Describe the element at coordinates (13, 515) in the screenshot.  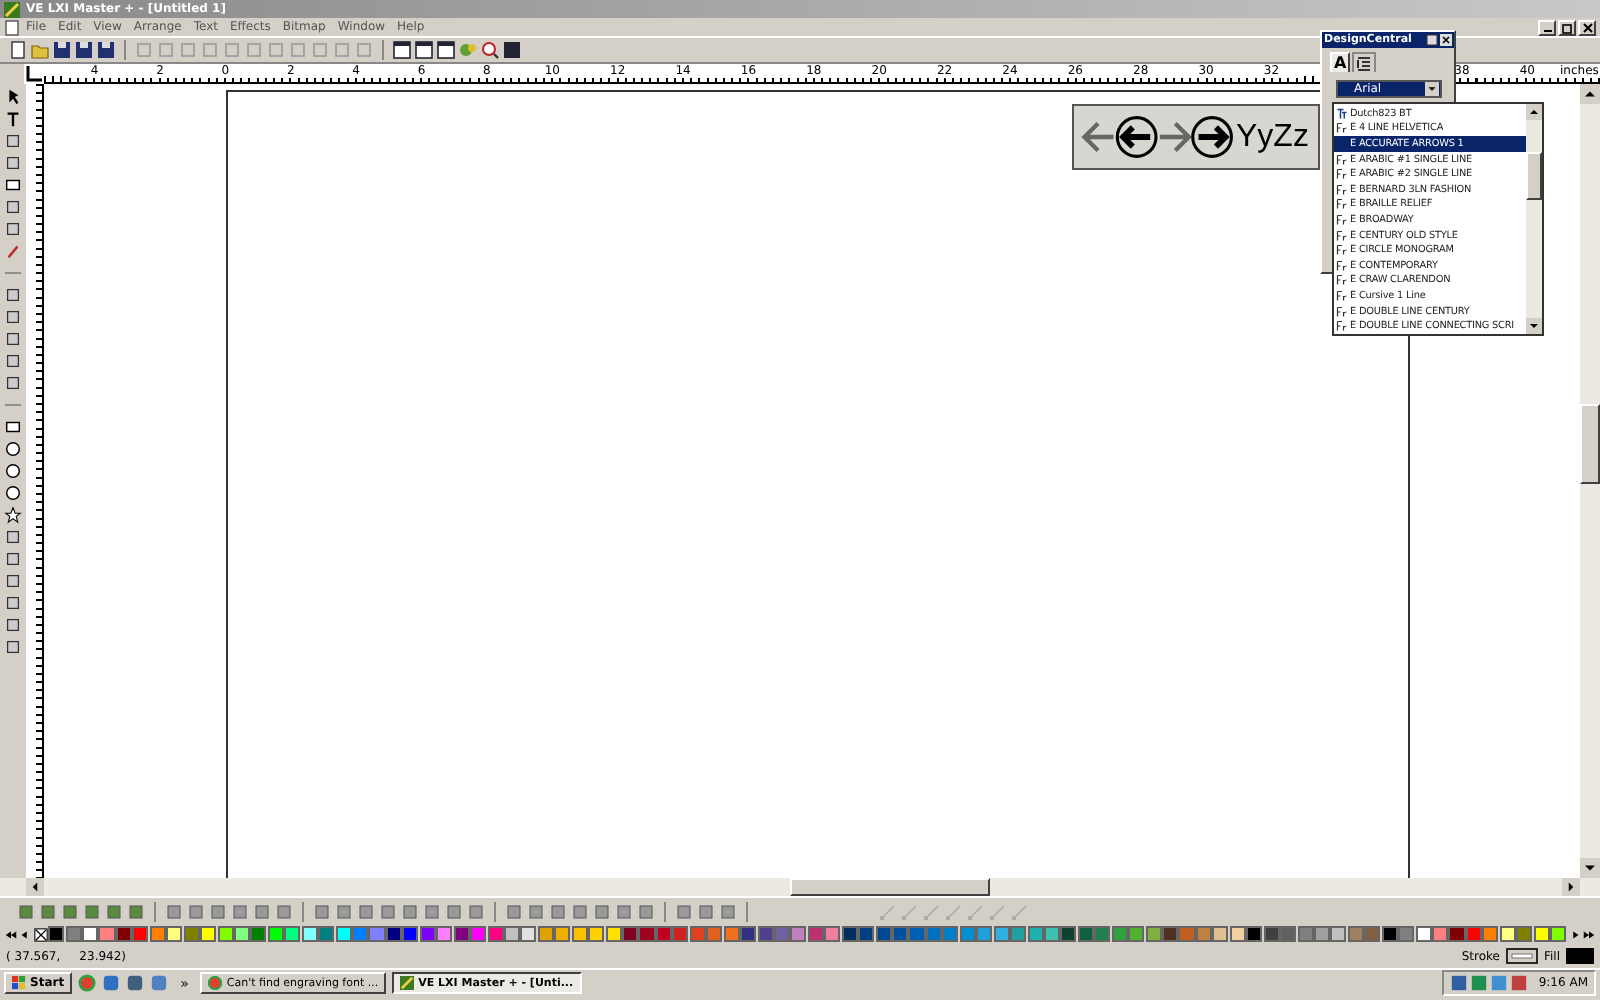
I see `star-icon` at that location.